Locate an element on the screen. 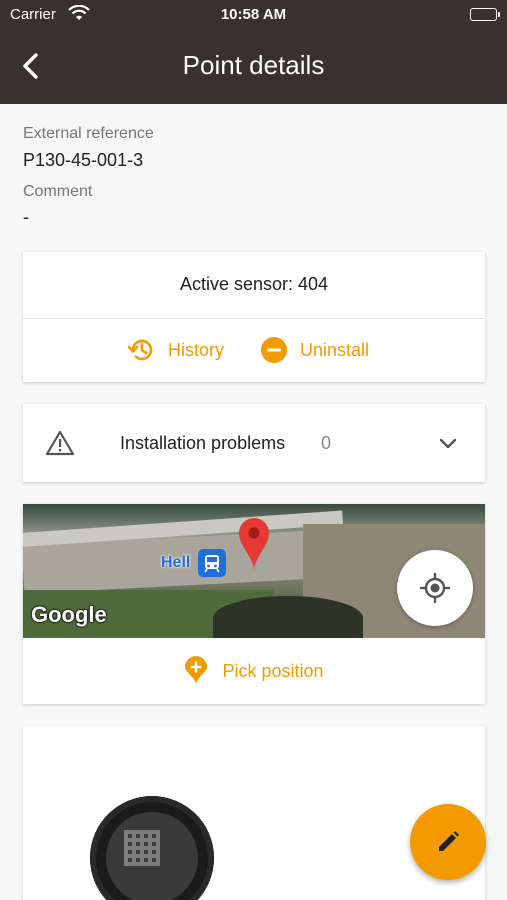 The image size is (507, 900). external-reference-label: External reference is located at coordinates (88, 133).